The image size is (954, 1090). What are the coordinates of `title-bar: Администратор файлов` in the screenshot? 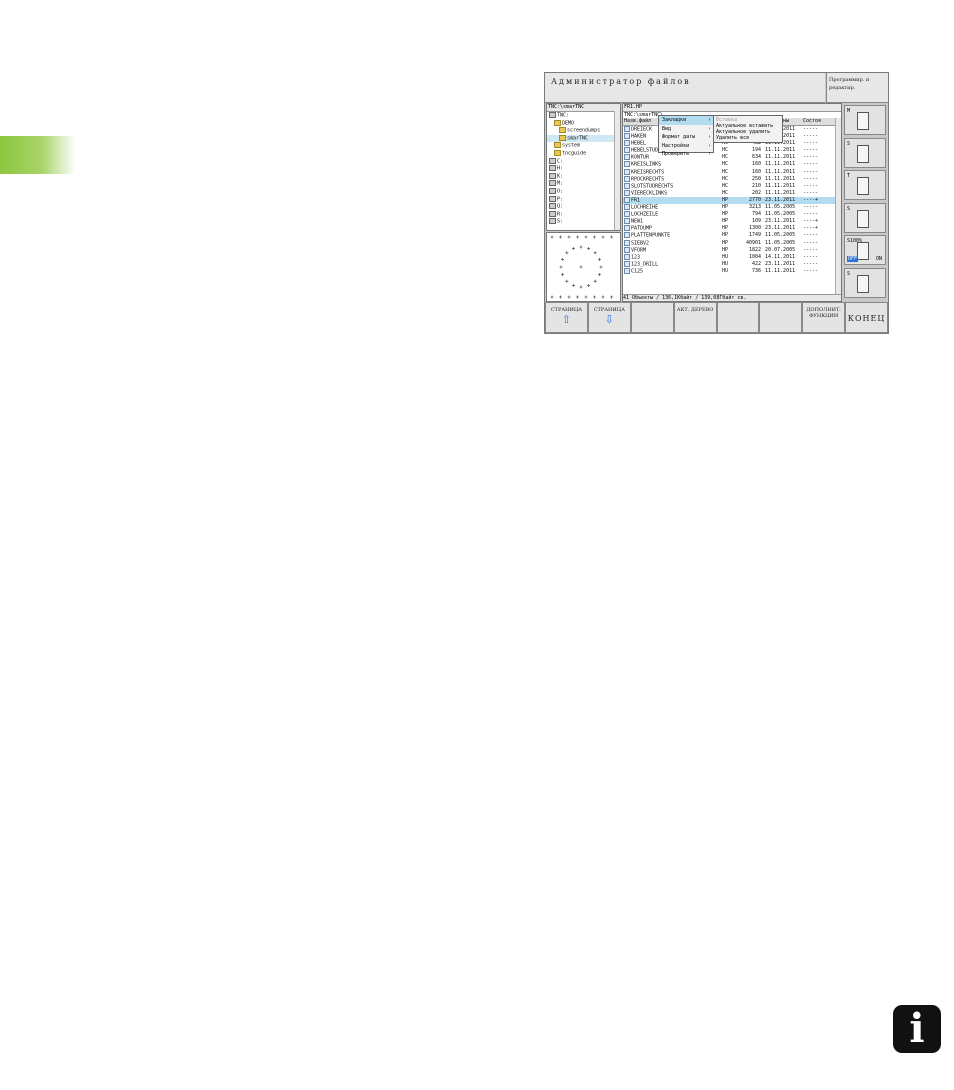 It's located at (685, 88).